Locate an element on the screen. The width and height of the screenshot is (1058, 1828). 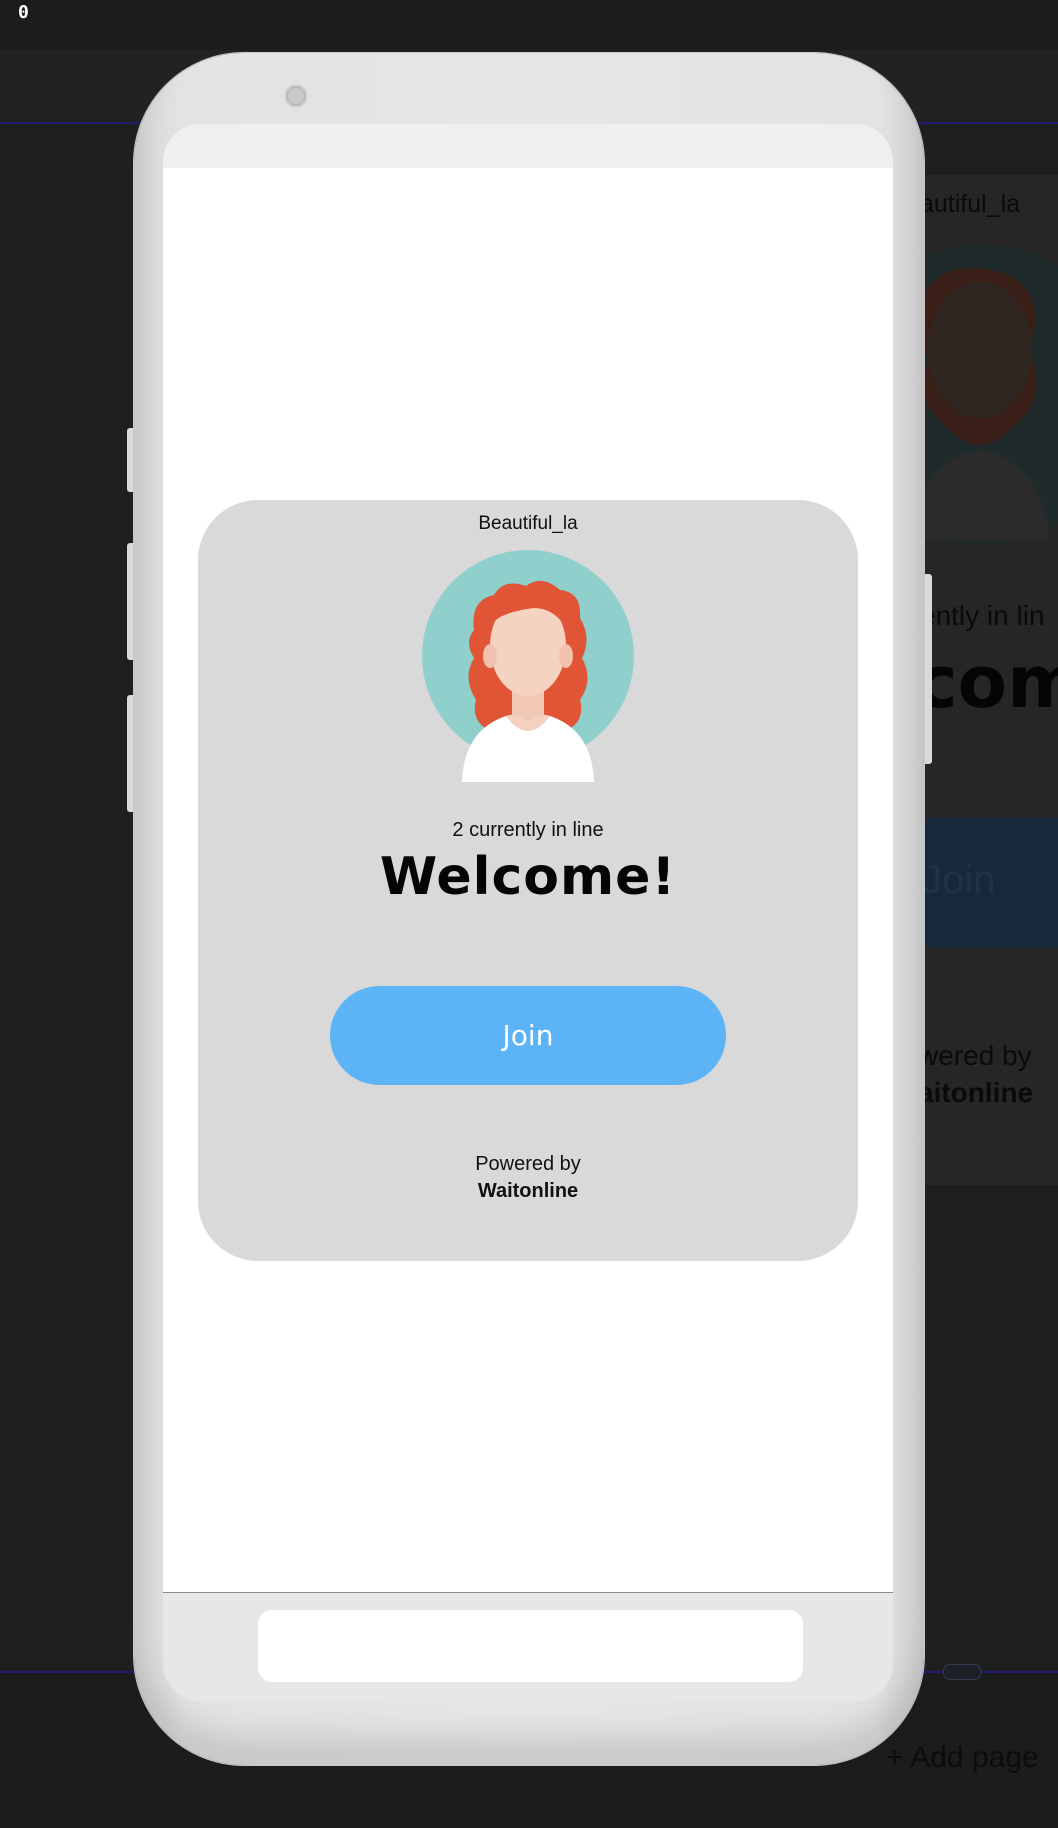
background-preview-queue: ently in lin is located at coordinates (982, 615).